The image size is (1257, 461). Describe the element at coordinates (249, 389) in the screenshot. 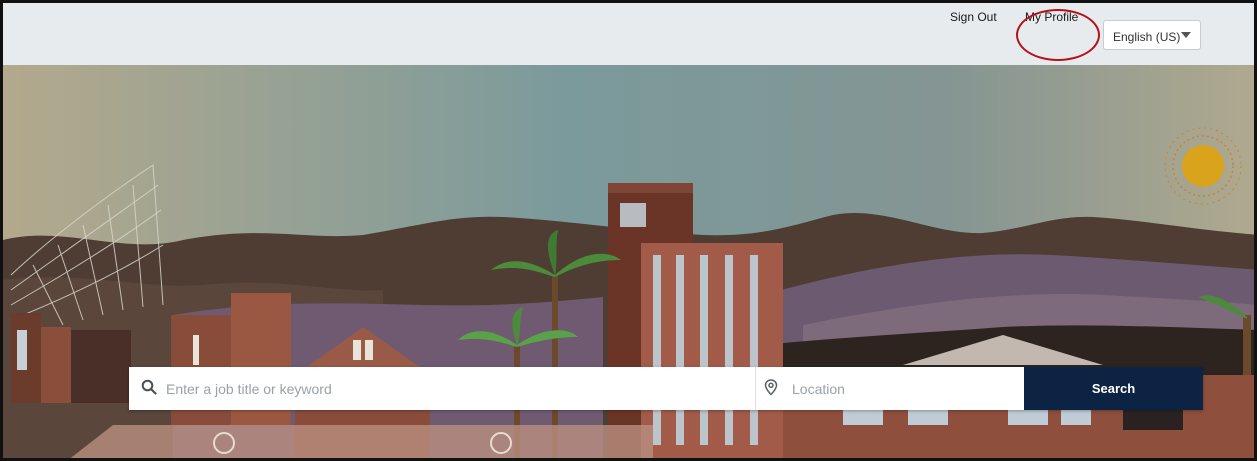

I see `keyword-input-placeholder: Enter a job title or keyword` at that location.